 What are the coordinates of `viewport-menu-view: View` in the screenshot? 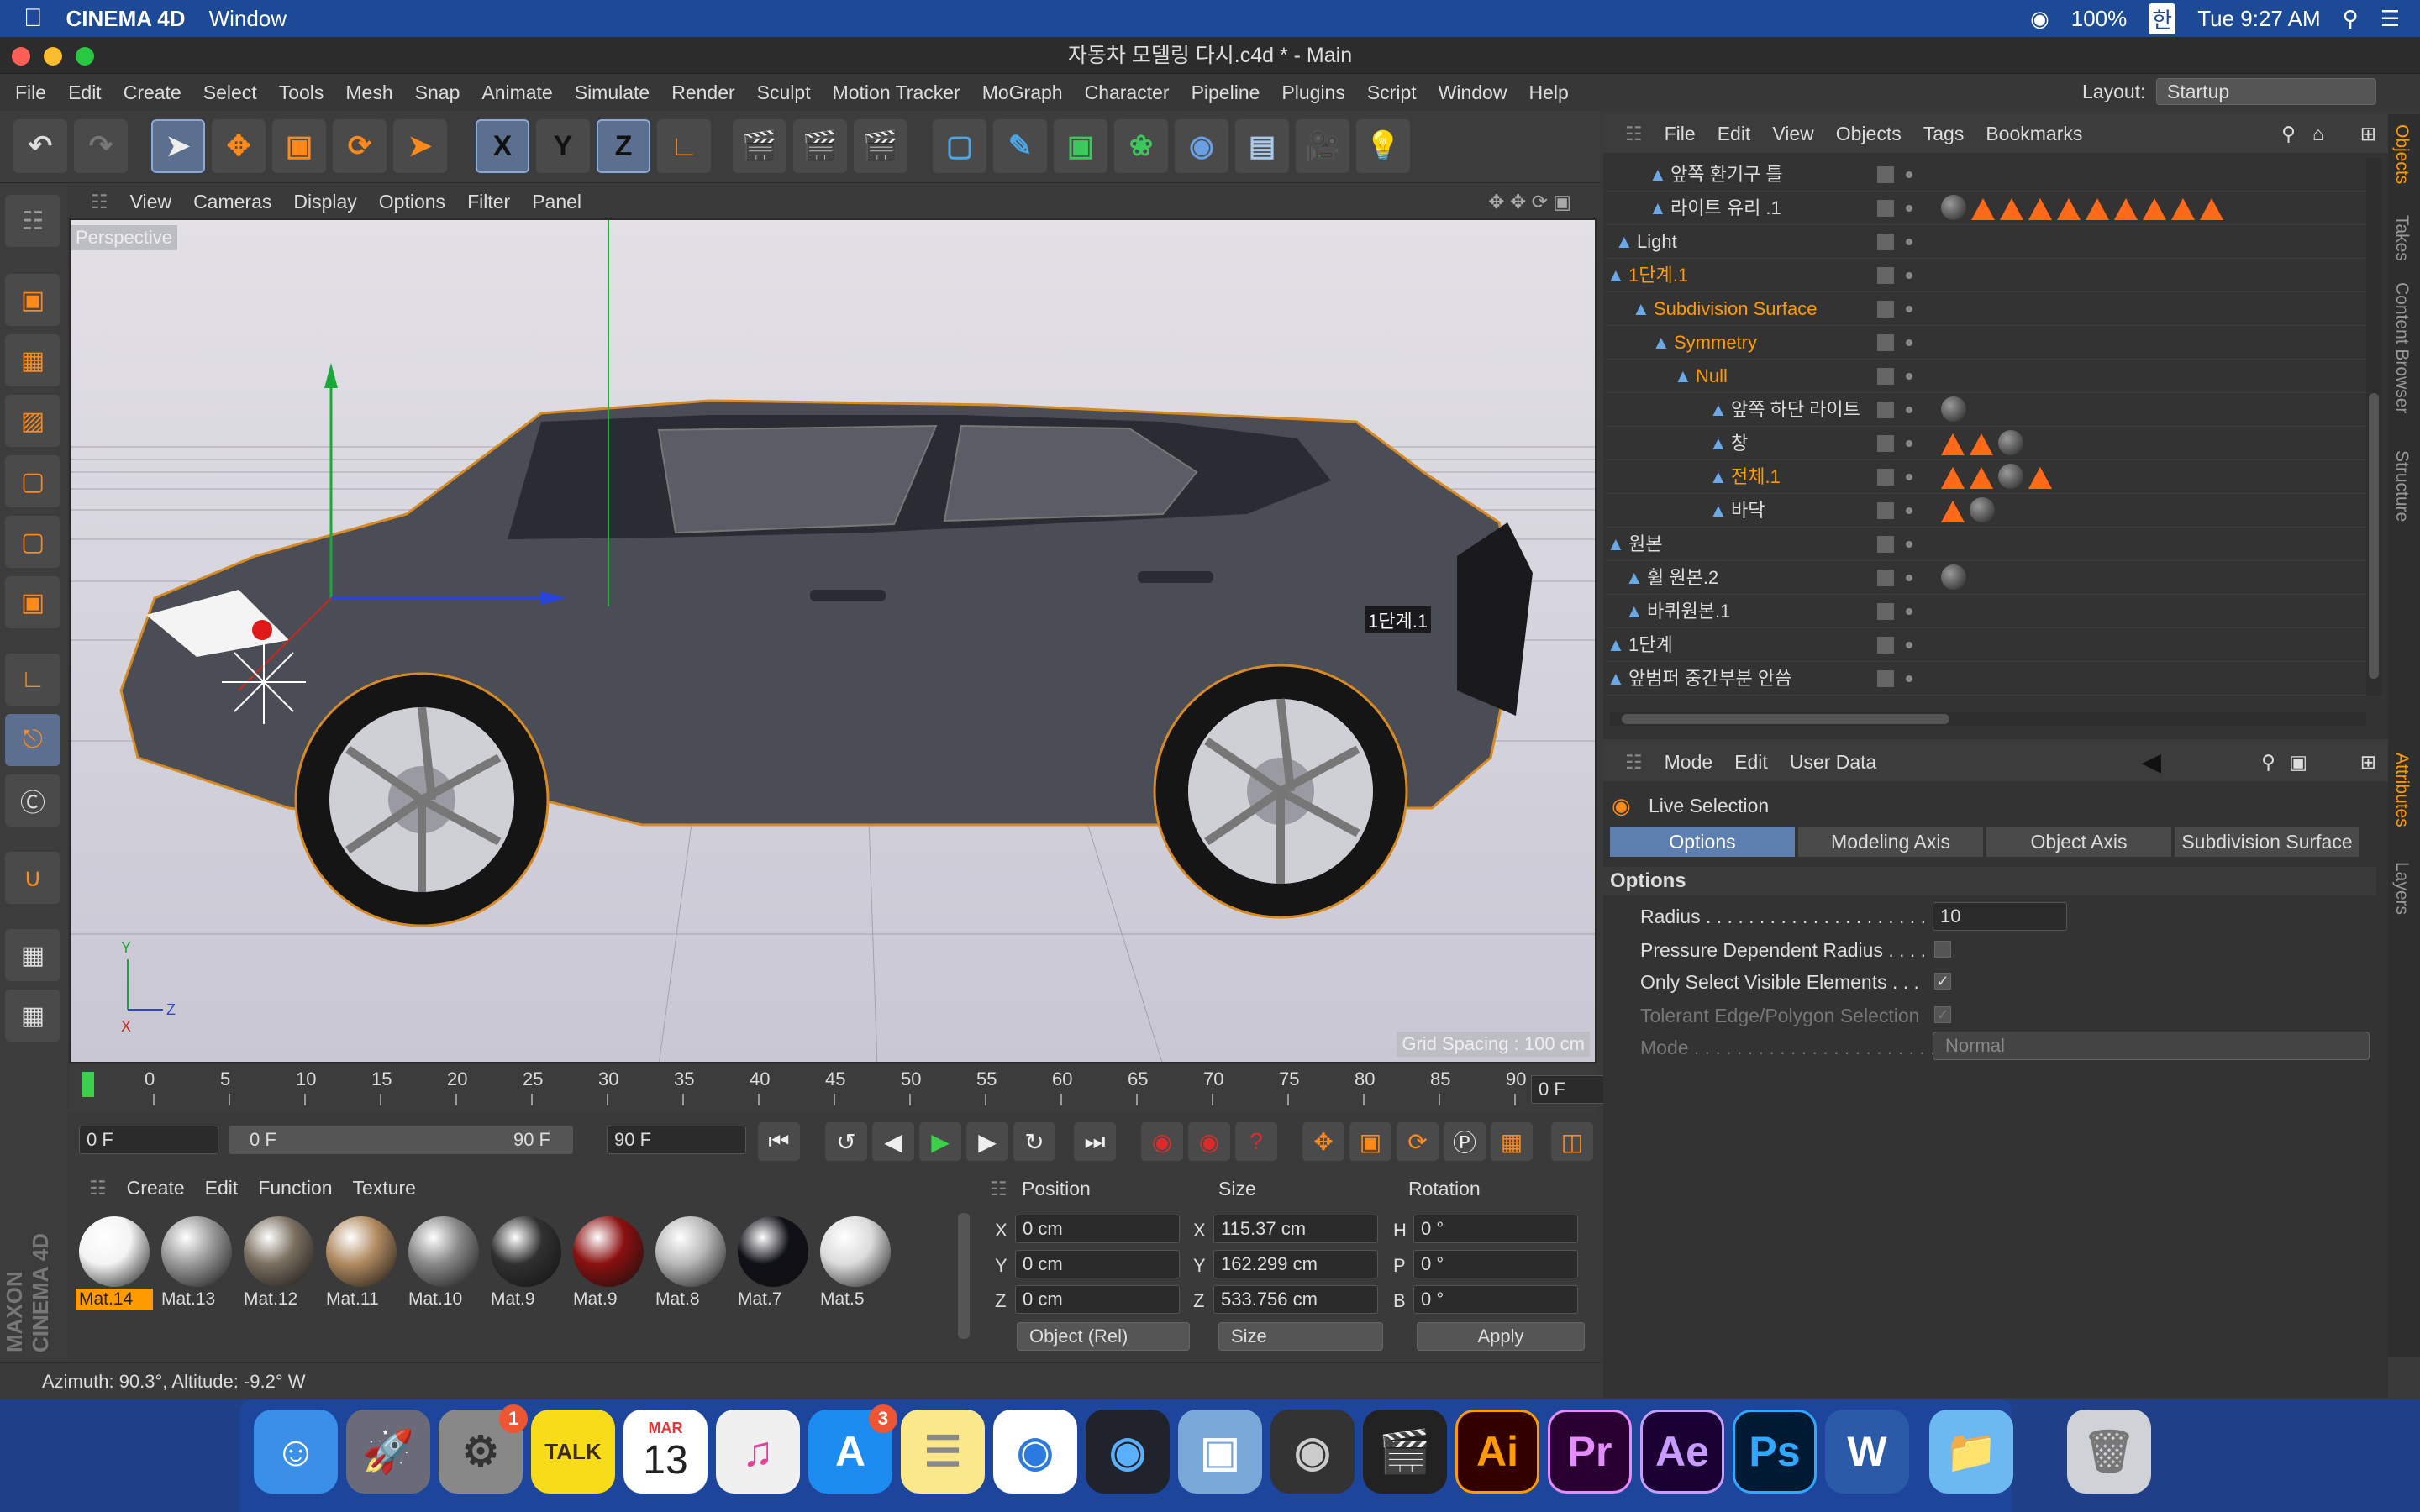 It's located at (150, 202).